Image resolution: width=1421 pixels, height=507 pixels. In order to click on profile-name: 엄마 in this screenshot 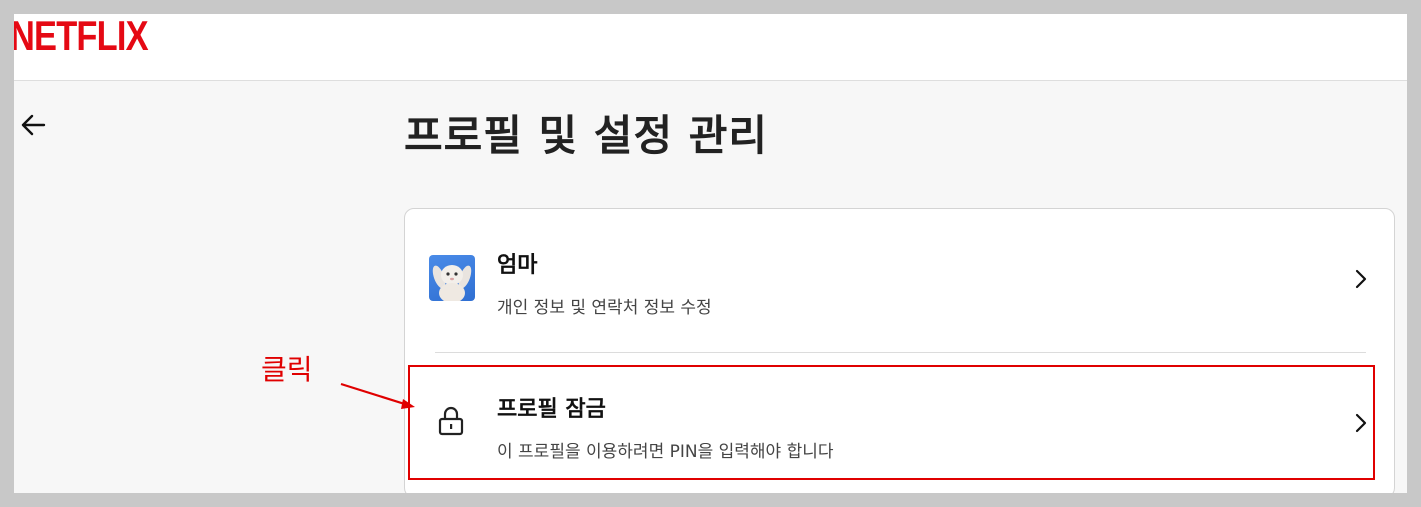, I will do `click(517, 265)`.